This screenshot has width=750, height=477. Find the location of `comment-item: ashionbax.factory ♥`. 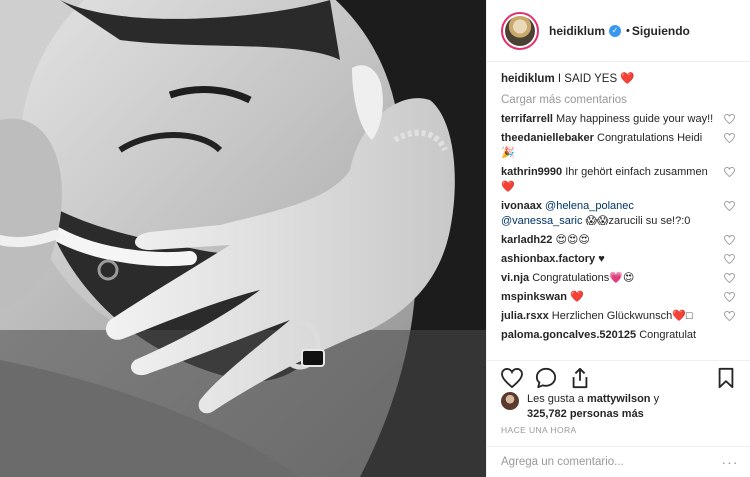

comment-item: ashionbax.factory ♥ is located at coordinates (619, 259).